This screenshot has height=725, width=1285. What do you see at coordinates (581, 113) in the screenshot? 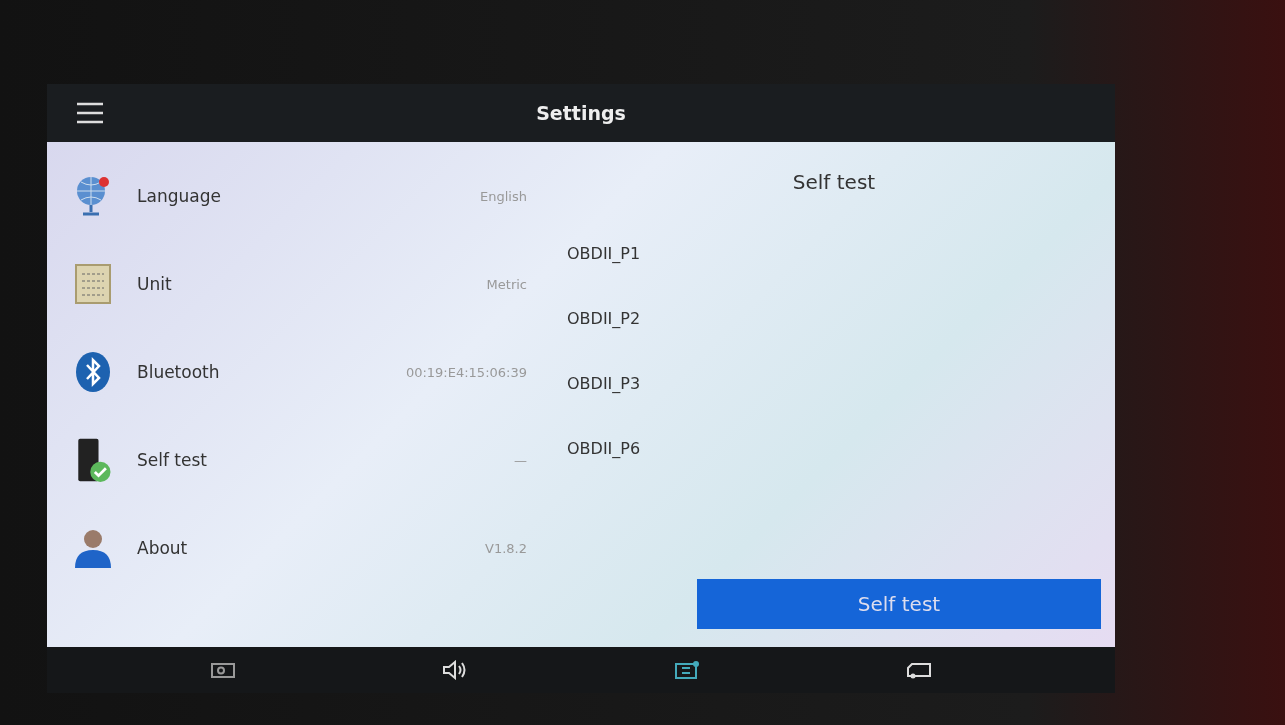
I see `window-title: Settings` at bounding box center [581, 113].